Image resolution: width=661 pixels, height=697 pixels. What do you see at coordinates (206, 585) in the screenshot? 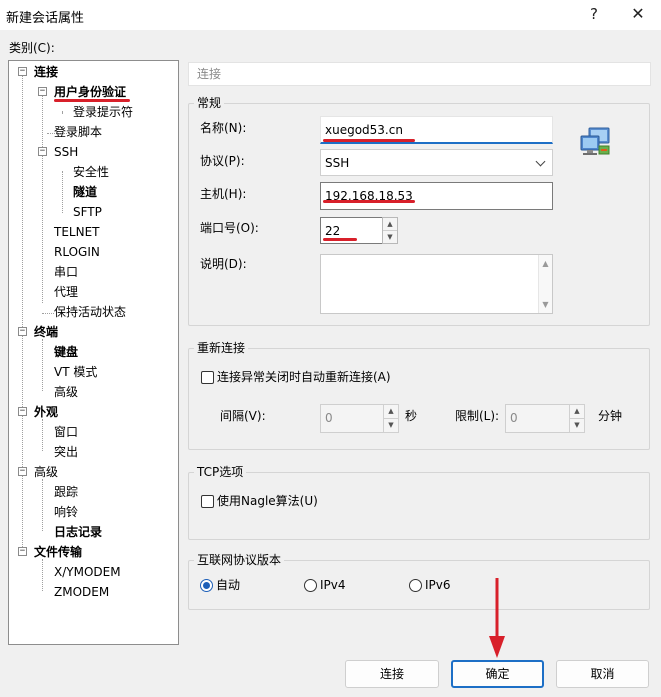
I see `ip-auto-radio` at bounding box center [206, 585].